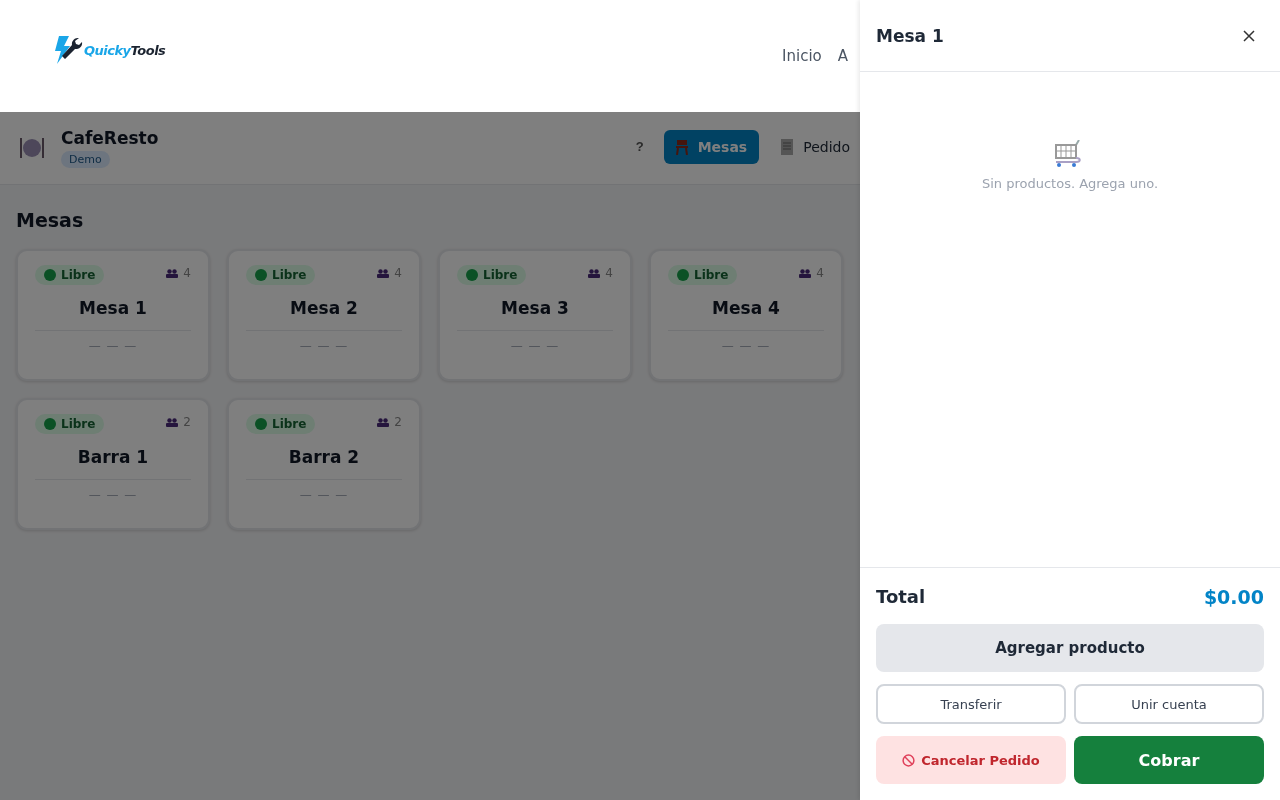 This screenshot has width=1280, height=800. Describe the element at coordinates (535, 308) in the screenshot. I see `table-name: Mesa 3` at that location.